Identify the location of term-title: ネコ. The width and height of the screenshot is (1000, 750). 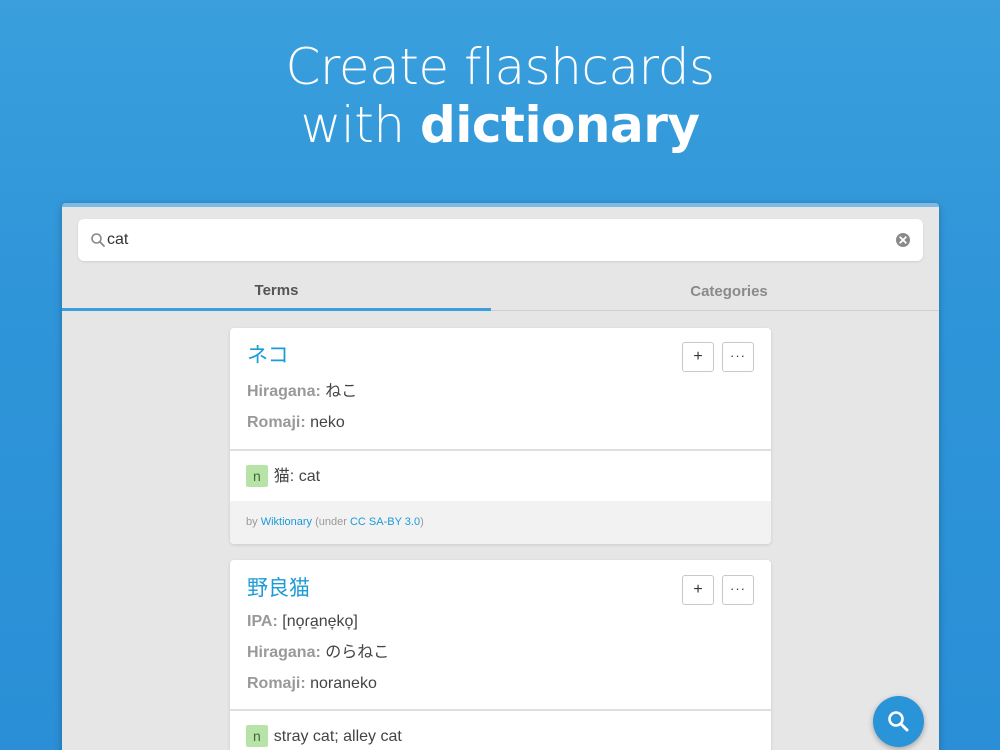
(268, 355).